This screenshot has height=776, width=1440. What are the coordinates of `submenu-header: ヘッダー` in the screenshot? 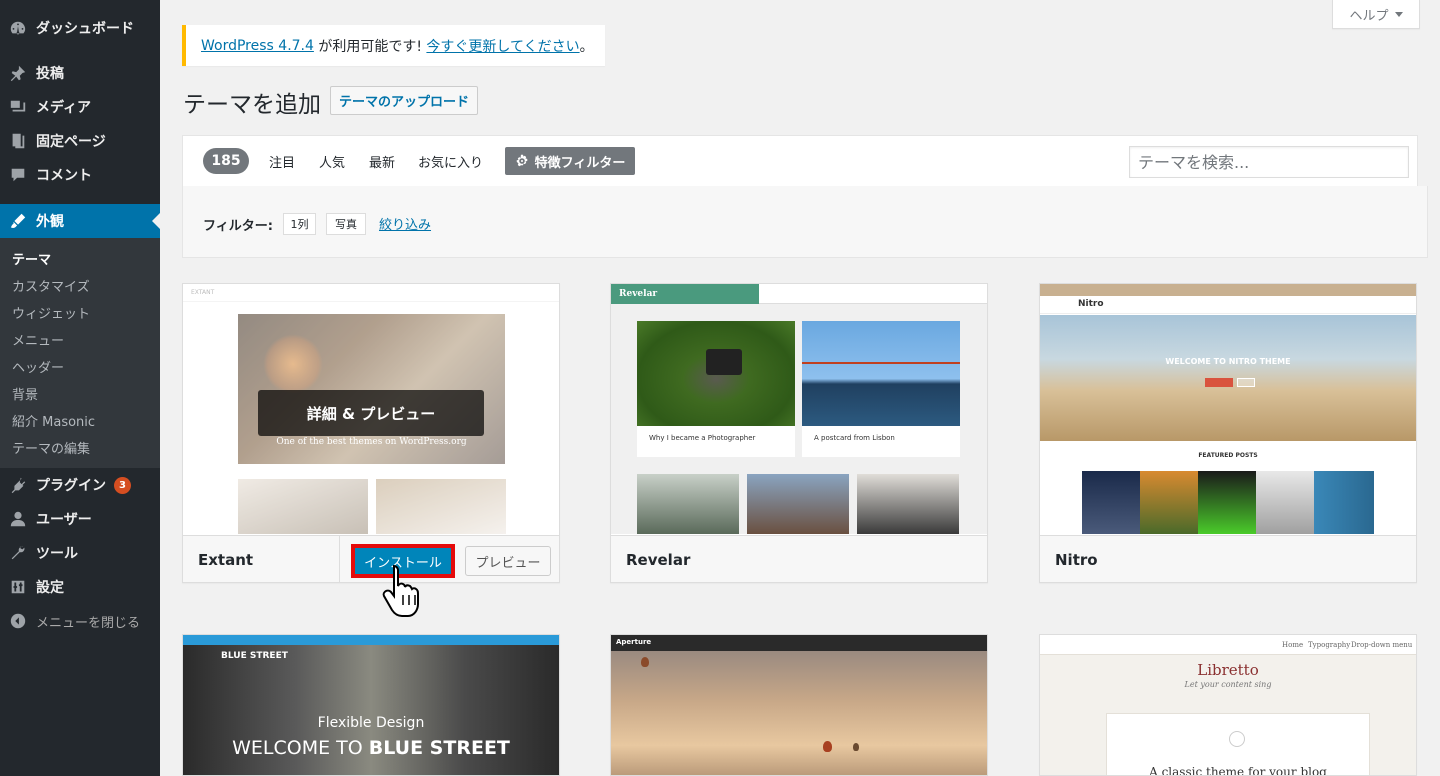 It's located at (38, 366).